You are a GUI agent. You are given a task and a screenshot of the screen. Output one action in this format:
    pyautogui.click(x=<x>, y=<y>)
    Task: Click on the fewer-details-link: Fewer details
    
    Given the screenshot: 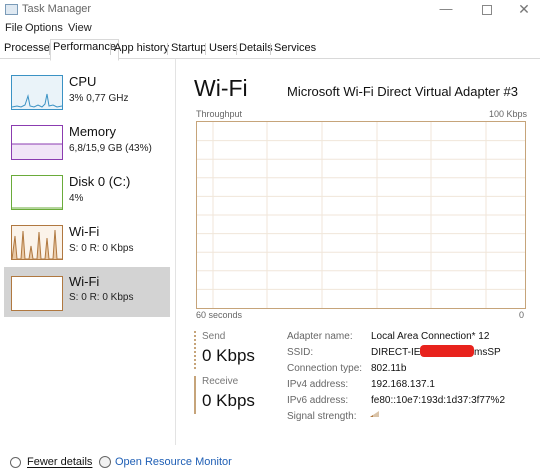 What is the action you would take?
    pyautogui.click(x=59, y=462)
    